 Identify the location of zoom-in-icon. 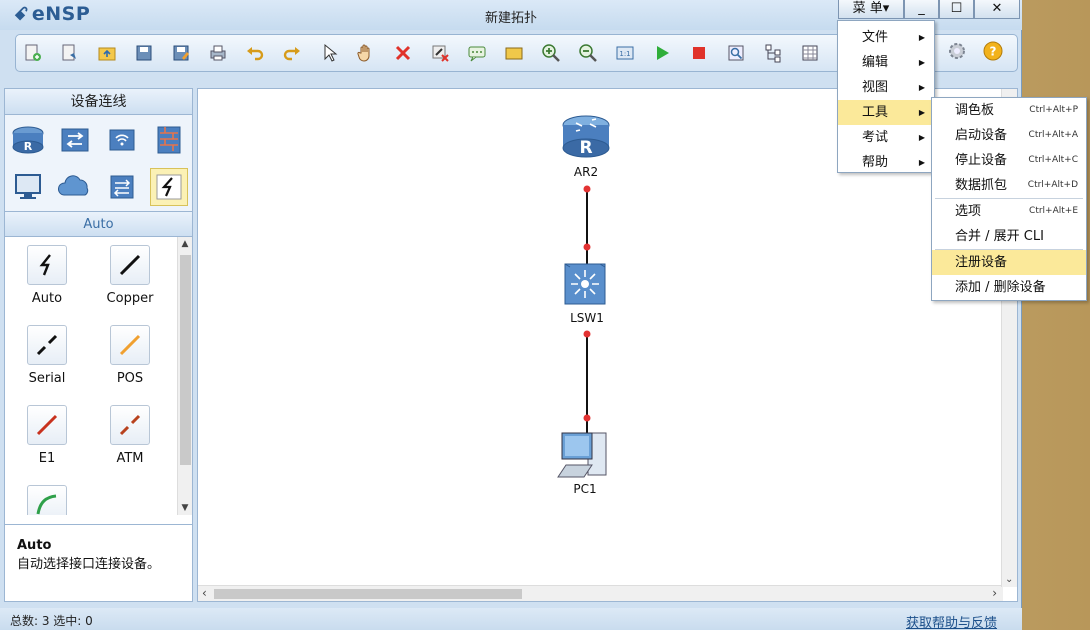
(551, 53).